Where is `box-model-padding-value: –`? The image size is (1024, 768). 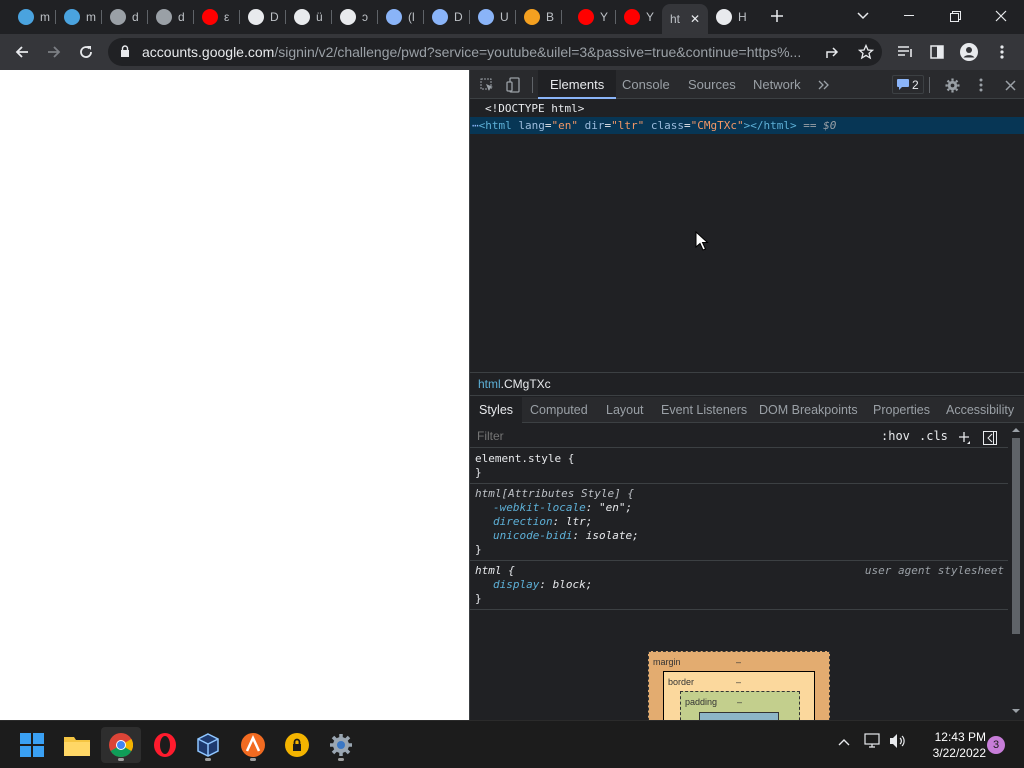
box-model-padding-value: – is located at coordinates (740, 702).